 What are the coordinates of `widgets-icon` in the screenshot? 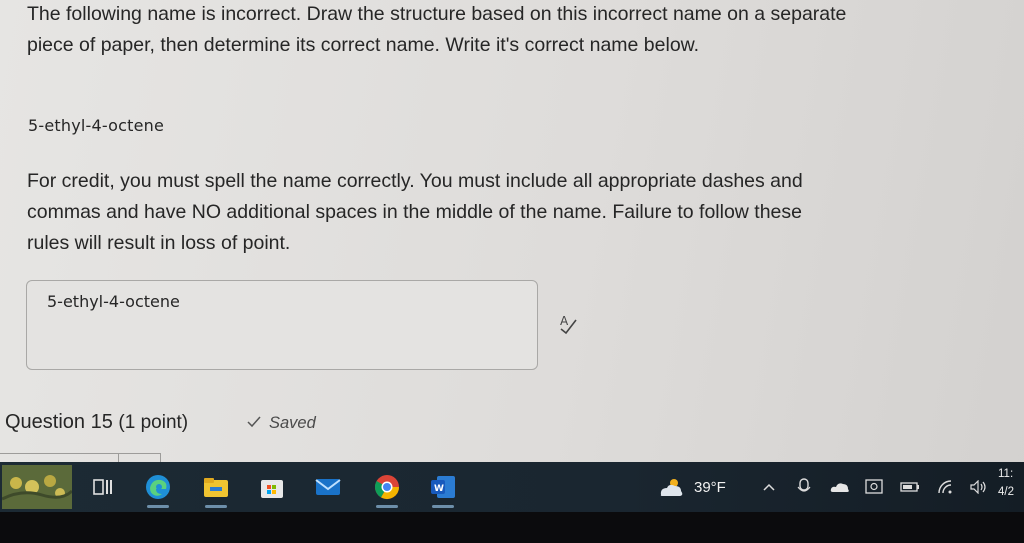 It's located at (37, 487).